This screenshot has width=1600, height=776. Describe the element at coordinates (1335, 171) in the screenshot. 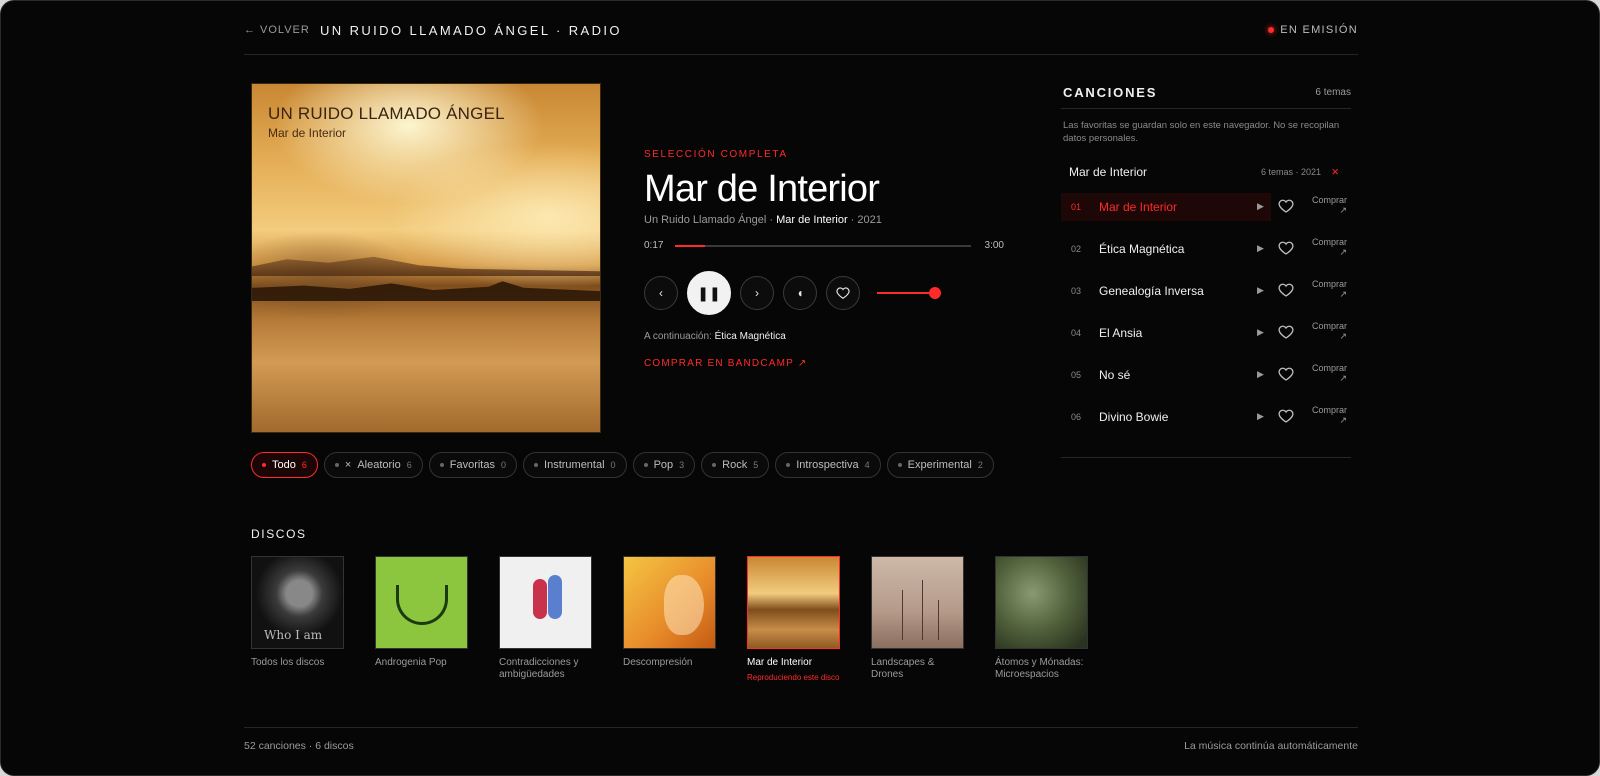

I see `close-icon: ×` at that location.